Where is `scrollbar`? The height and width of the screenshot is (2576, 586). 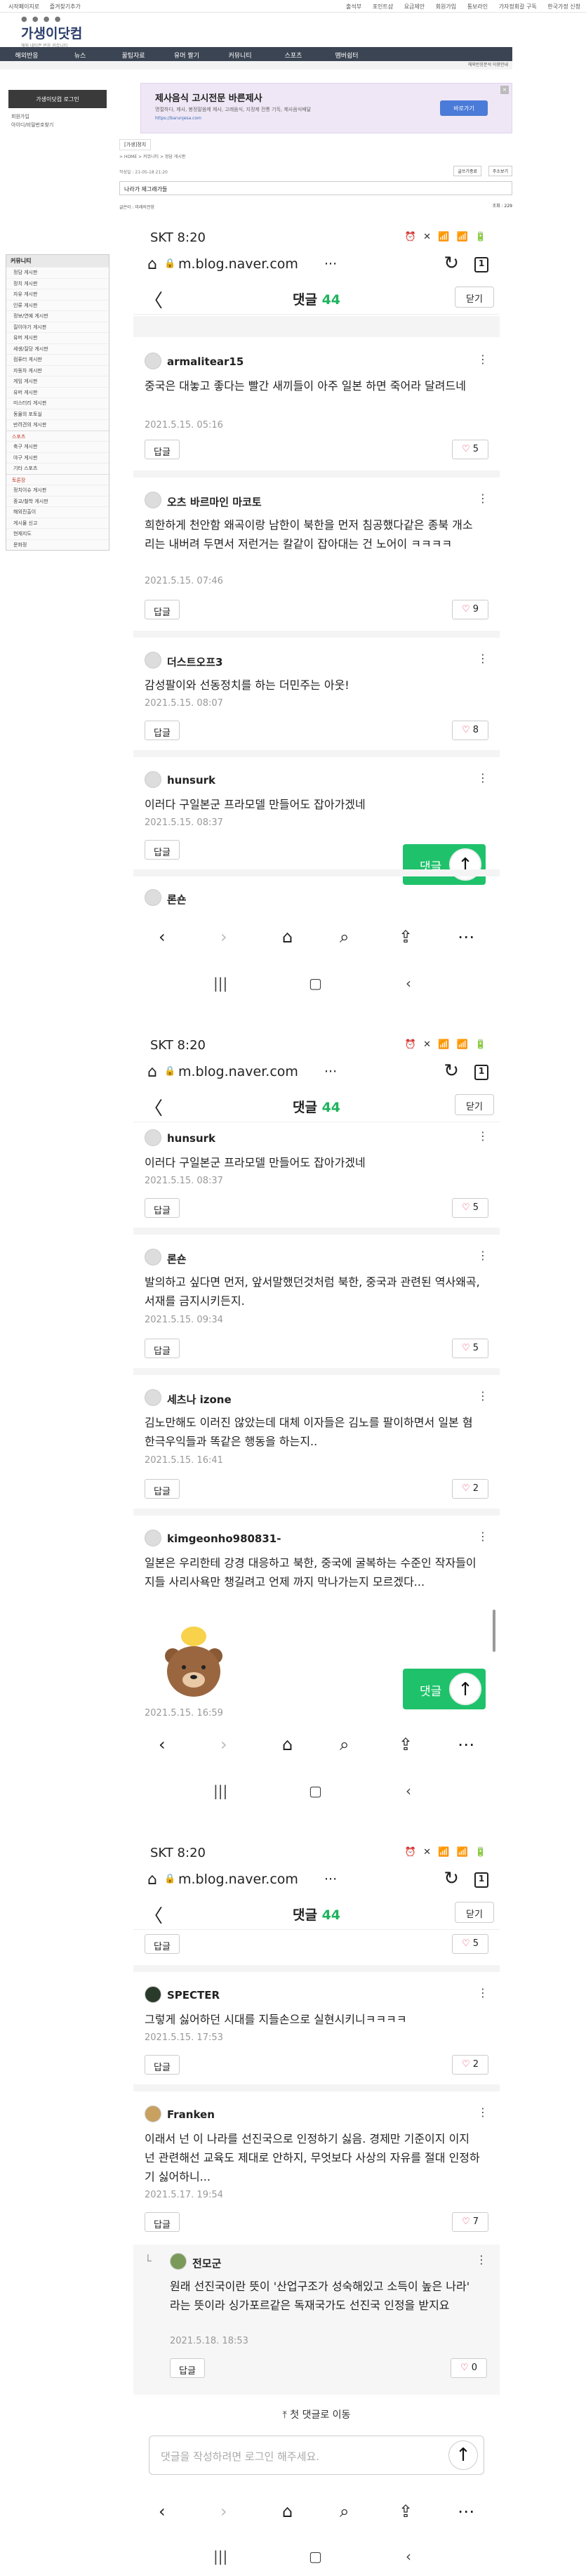
scrollbar is located at coordinates (494, 1631).